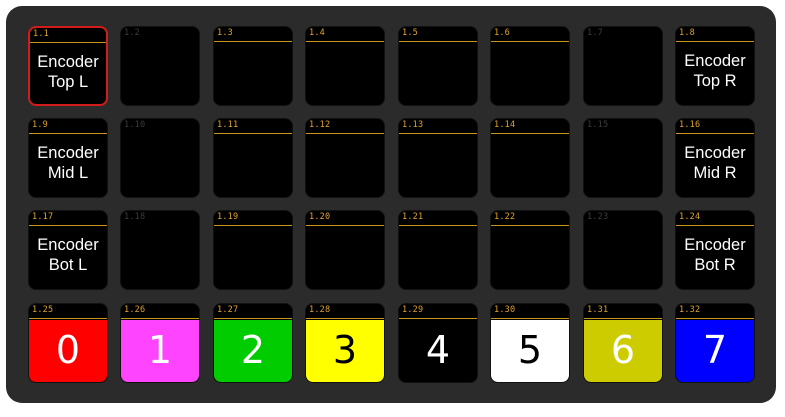 This screenshot has width=785, height=417. I want to click on button-1-24: 1.24 Encoder Bot R, so click(715, 250).